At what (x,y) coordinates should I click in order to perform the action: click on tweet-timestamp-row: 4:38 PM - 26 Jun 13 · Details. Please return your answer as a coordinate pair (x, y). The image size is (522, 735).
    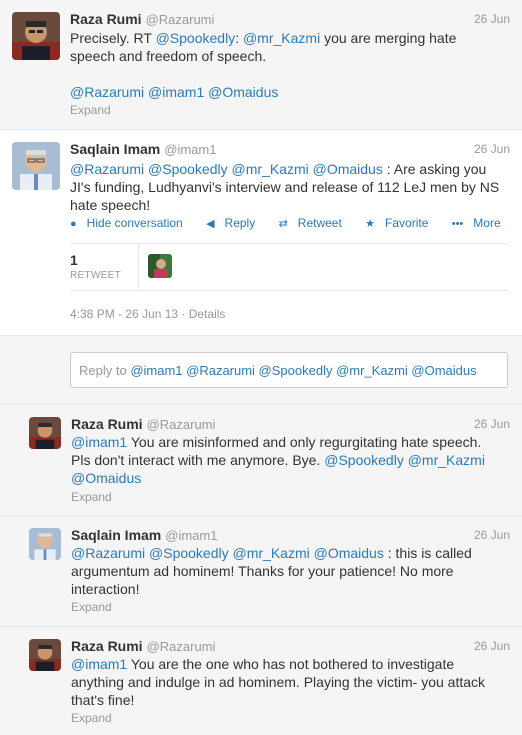
    Looking at the image, I should click on (147, 314).